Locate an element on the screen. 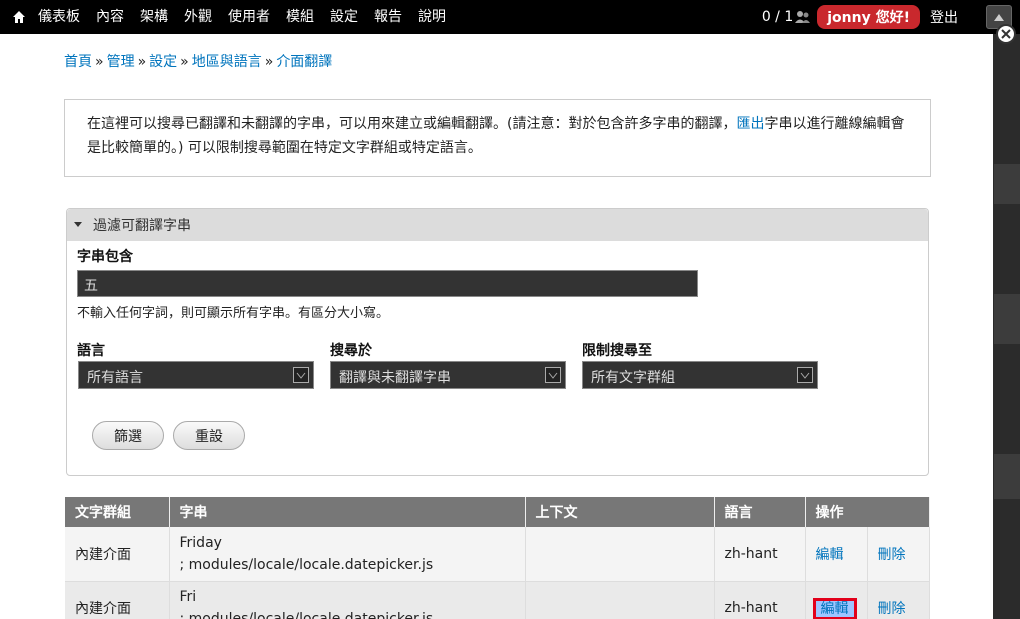  header-operations: 操作 is located at coordinates (867, 512).